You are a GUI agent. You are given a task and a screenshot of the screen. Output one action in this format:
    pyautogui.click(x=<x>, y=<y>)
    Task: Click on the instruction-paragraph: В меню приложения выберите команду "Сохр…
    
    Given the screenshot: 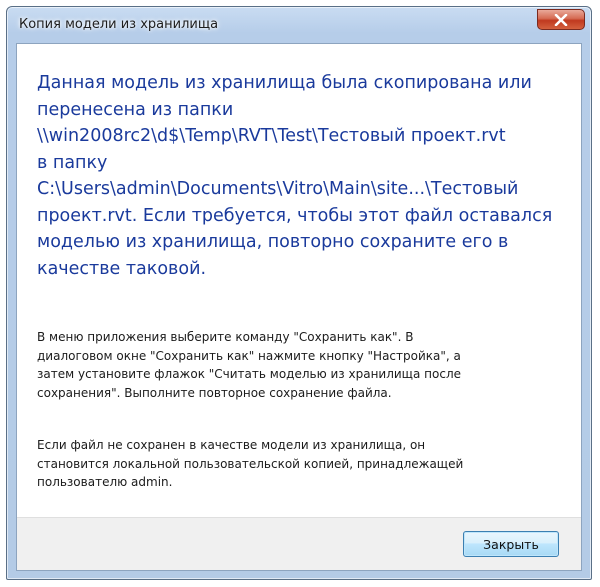 What is the action you would take?
    pyautogui.click(x=249, y=365)
    